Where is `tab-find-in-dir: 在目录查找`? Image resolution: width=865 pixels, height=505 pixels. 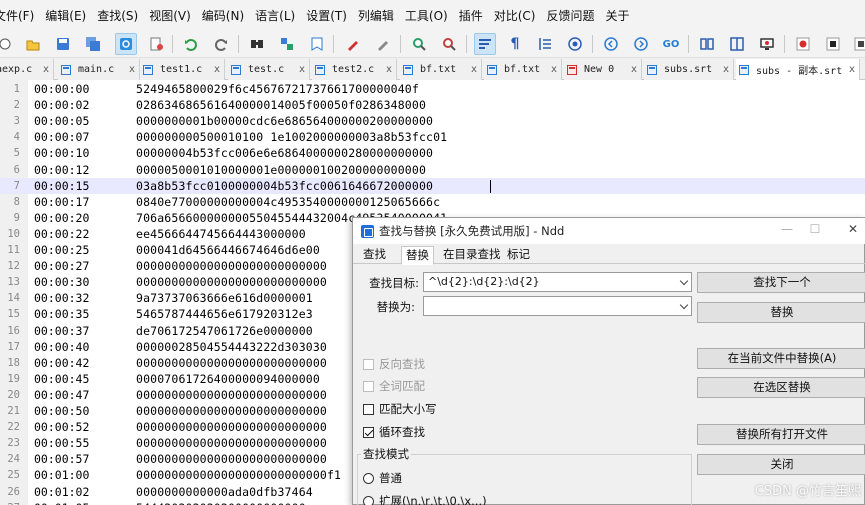 tab-find-in-dir: 在目录查找 is located at coordinates (472, 255).